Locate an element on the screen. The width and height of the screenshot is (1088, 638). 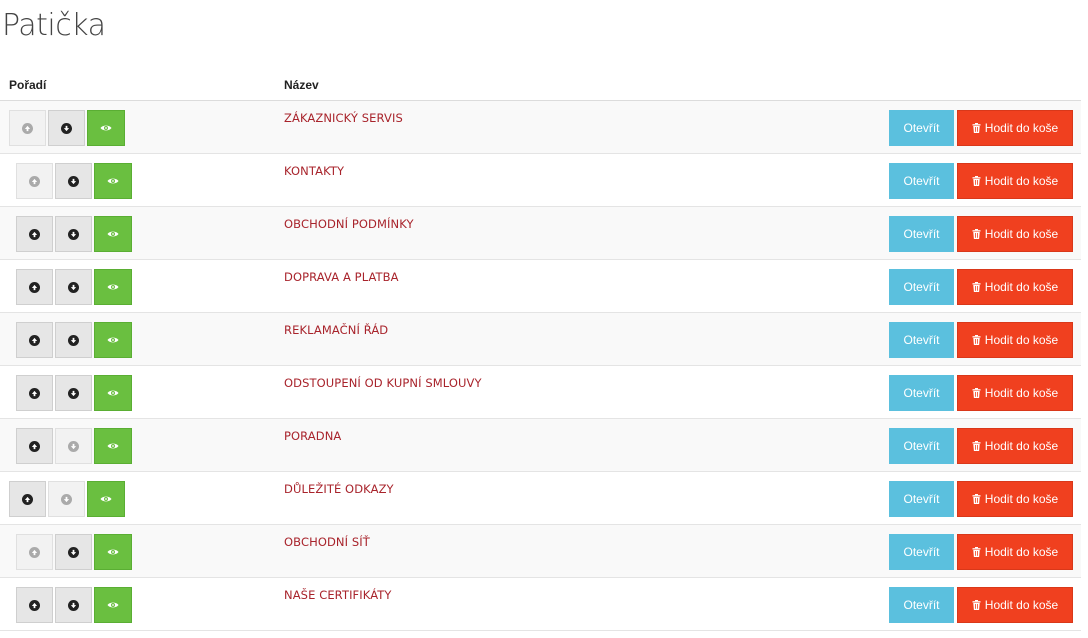
item-name-link: DŮLEŽITÉ ODKAZY is located at coordinates (339, 489).